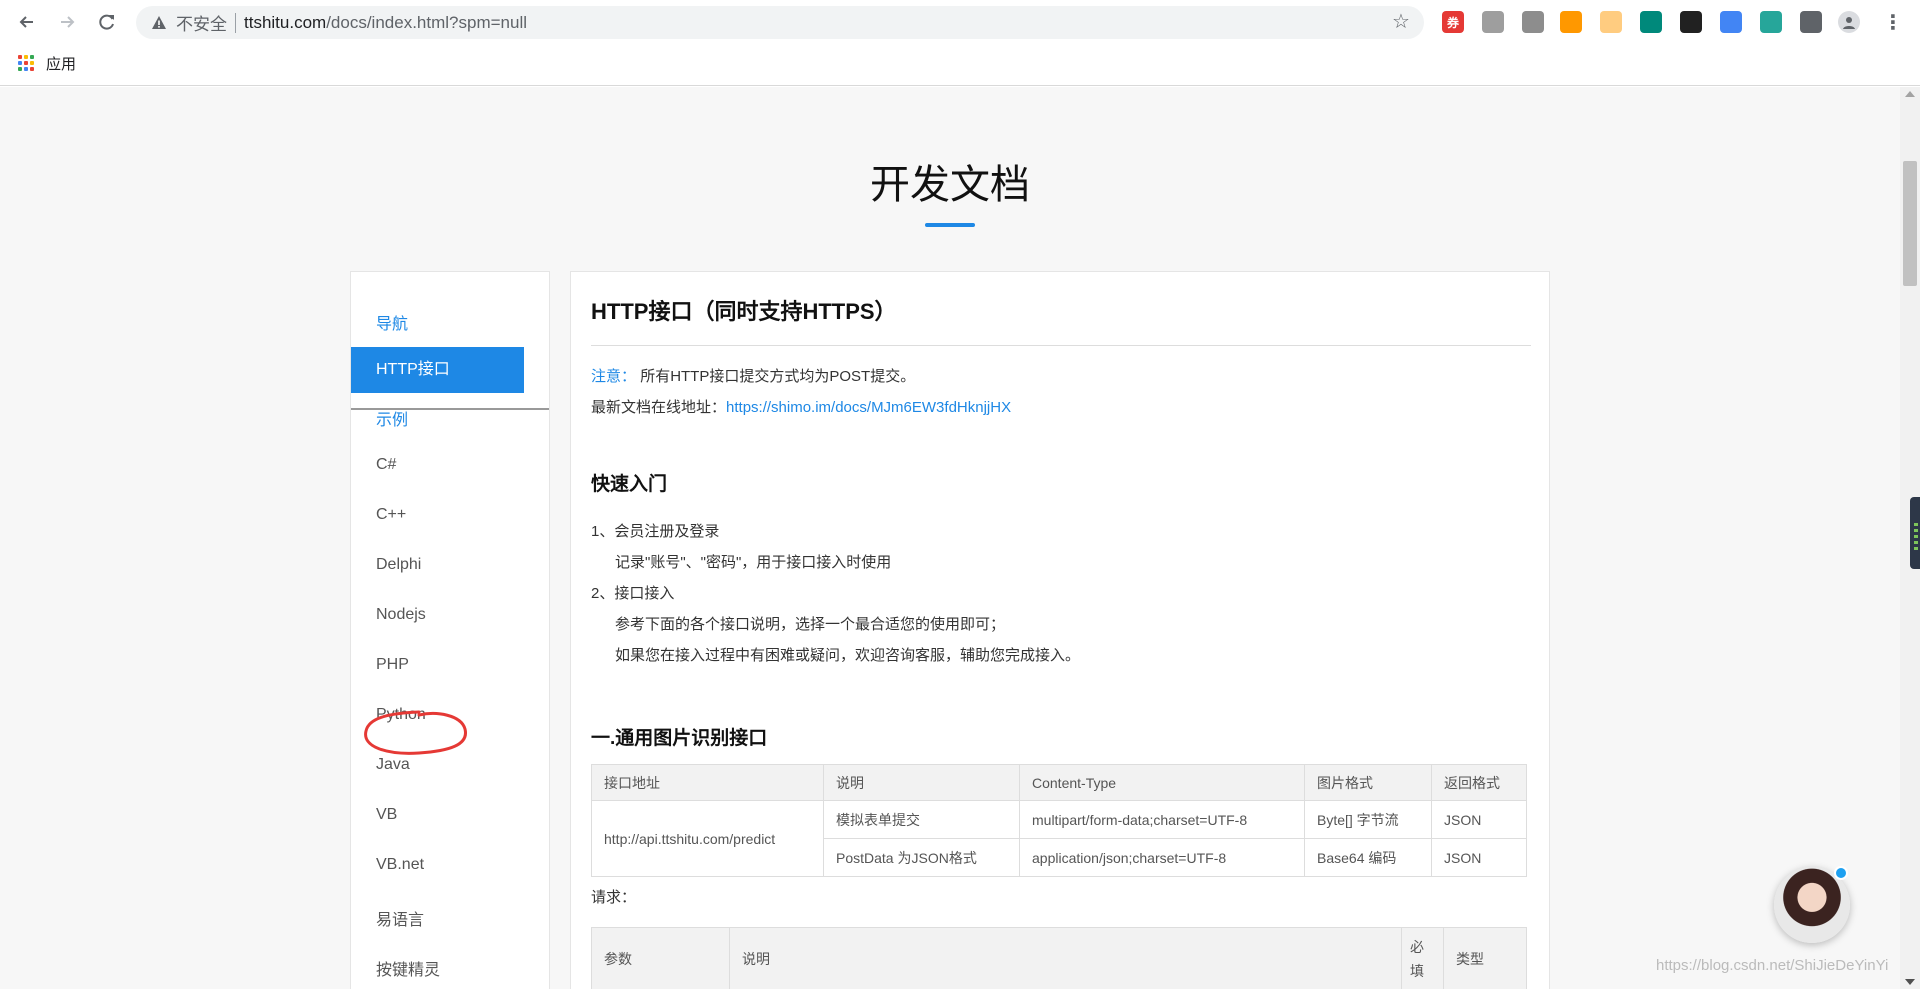  I want to click on table-cell: multipart/form-data;charset=UTF-8, so click(1162, 819).